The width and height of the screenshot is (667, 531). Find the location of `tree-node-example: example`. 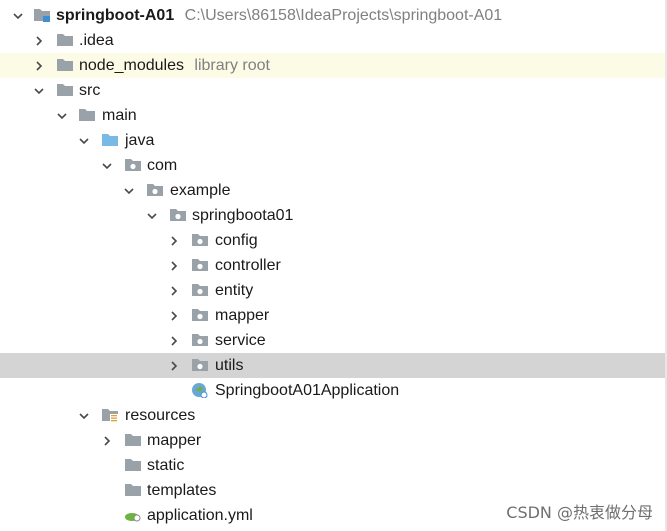

tree-node-example: example is located at coordinates (333, 190).